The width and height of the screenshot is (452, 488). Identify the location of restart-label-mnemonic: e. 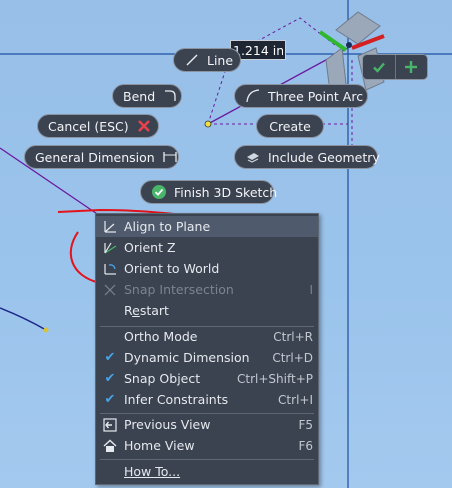
(136, 310).